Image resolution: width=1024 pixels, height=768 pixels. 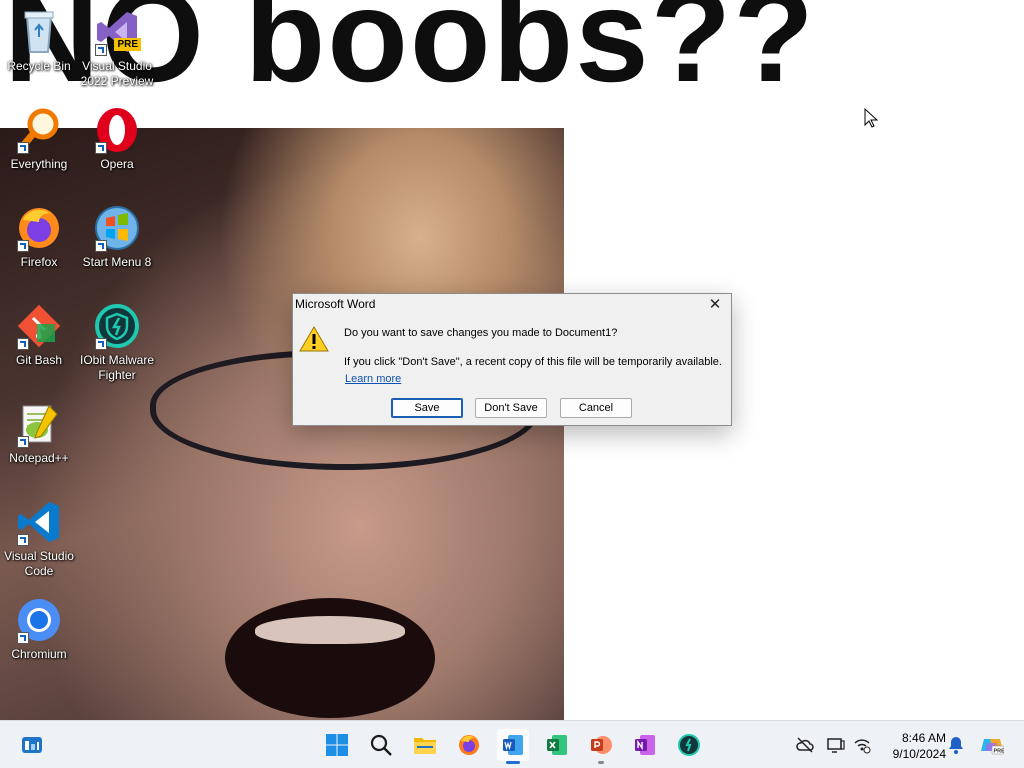 I want to click on desktop-icon-label: Opera, so click(x=117, y=164).